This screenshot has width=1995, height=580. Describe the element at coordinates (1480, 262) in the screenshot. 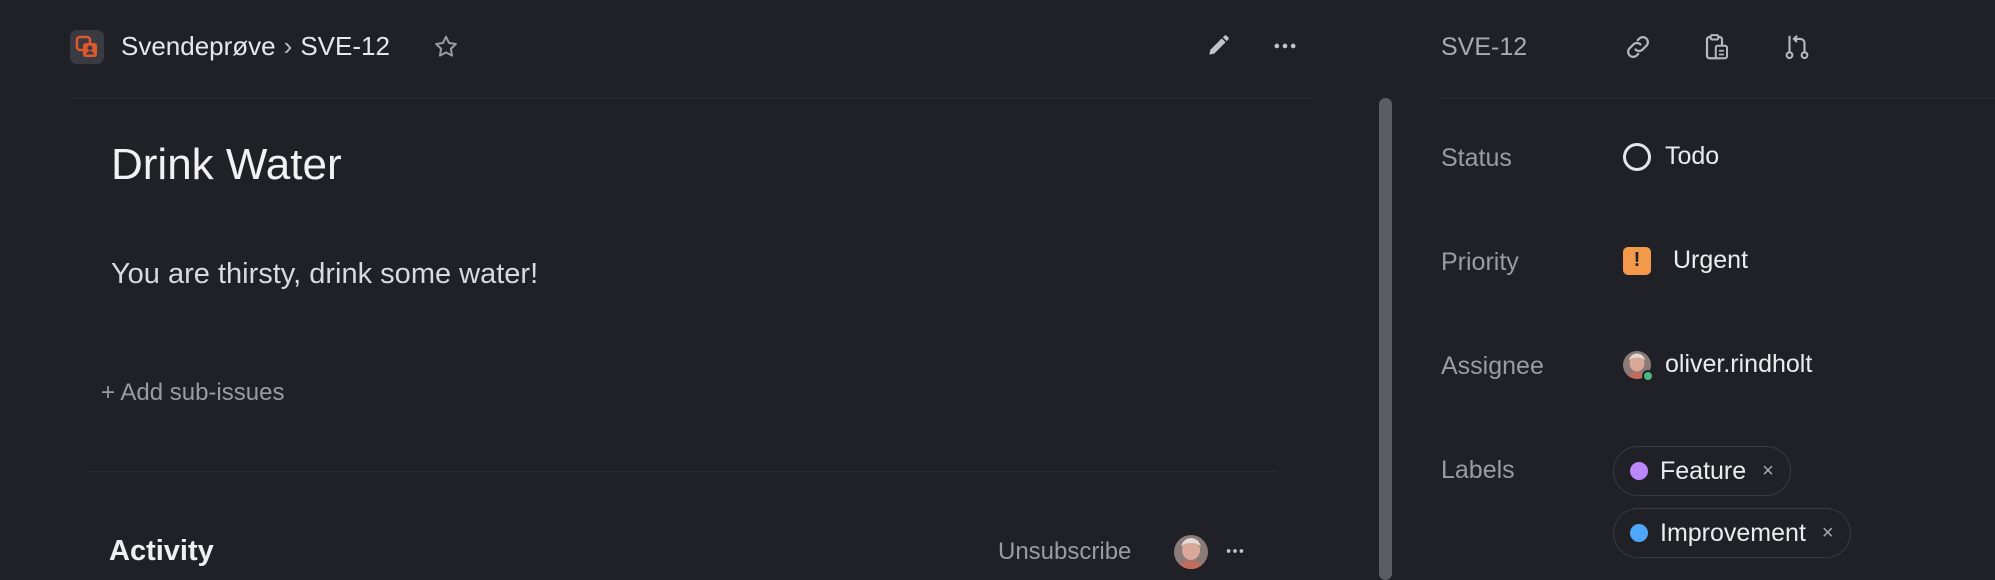

I see `priority-label: Priority` at that location.